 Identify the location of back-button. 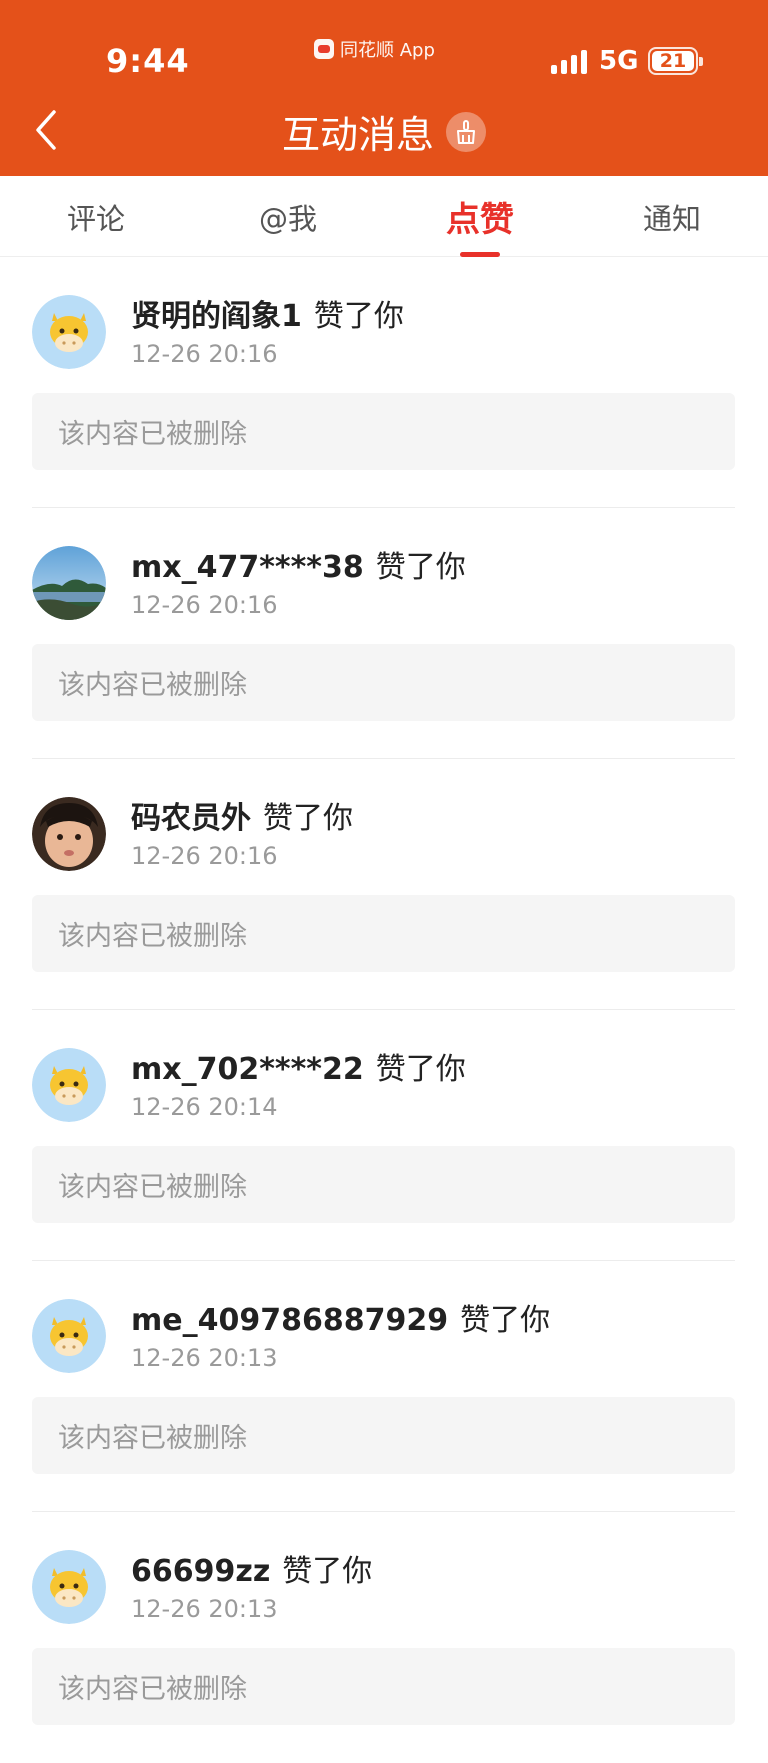
(48, 130).